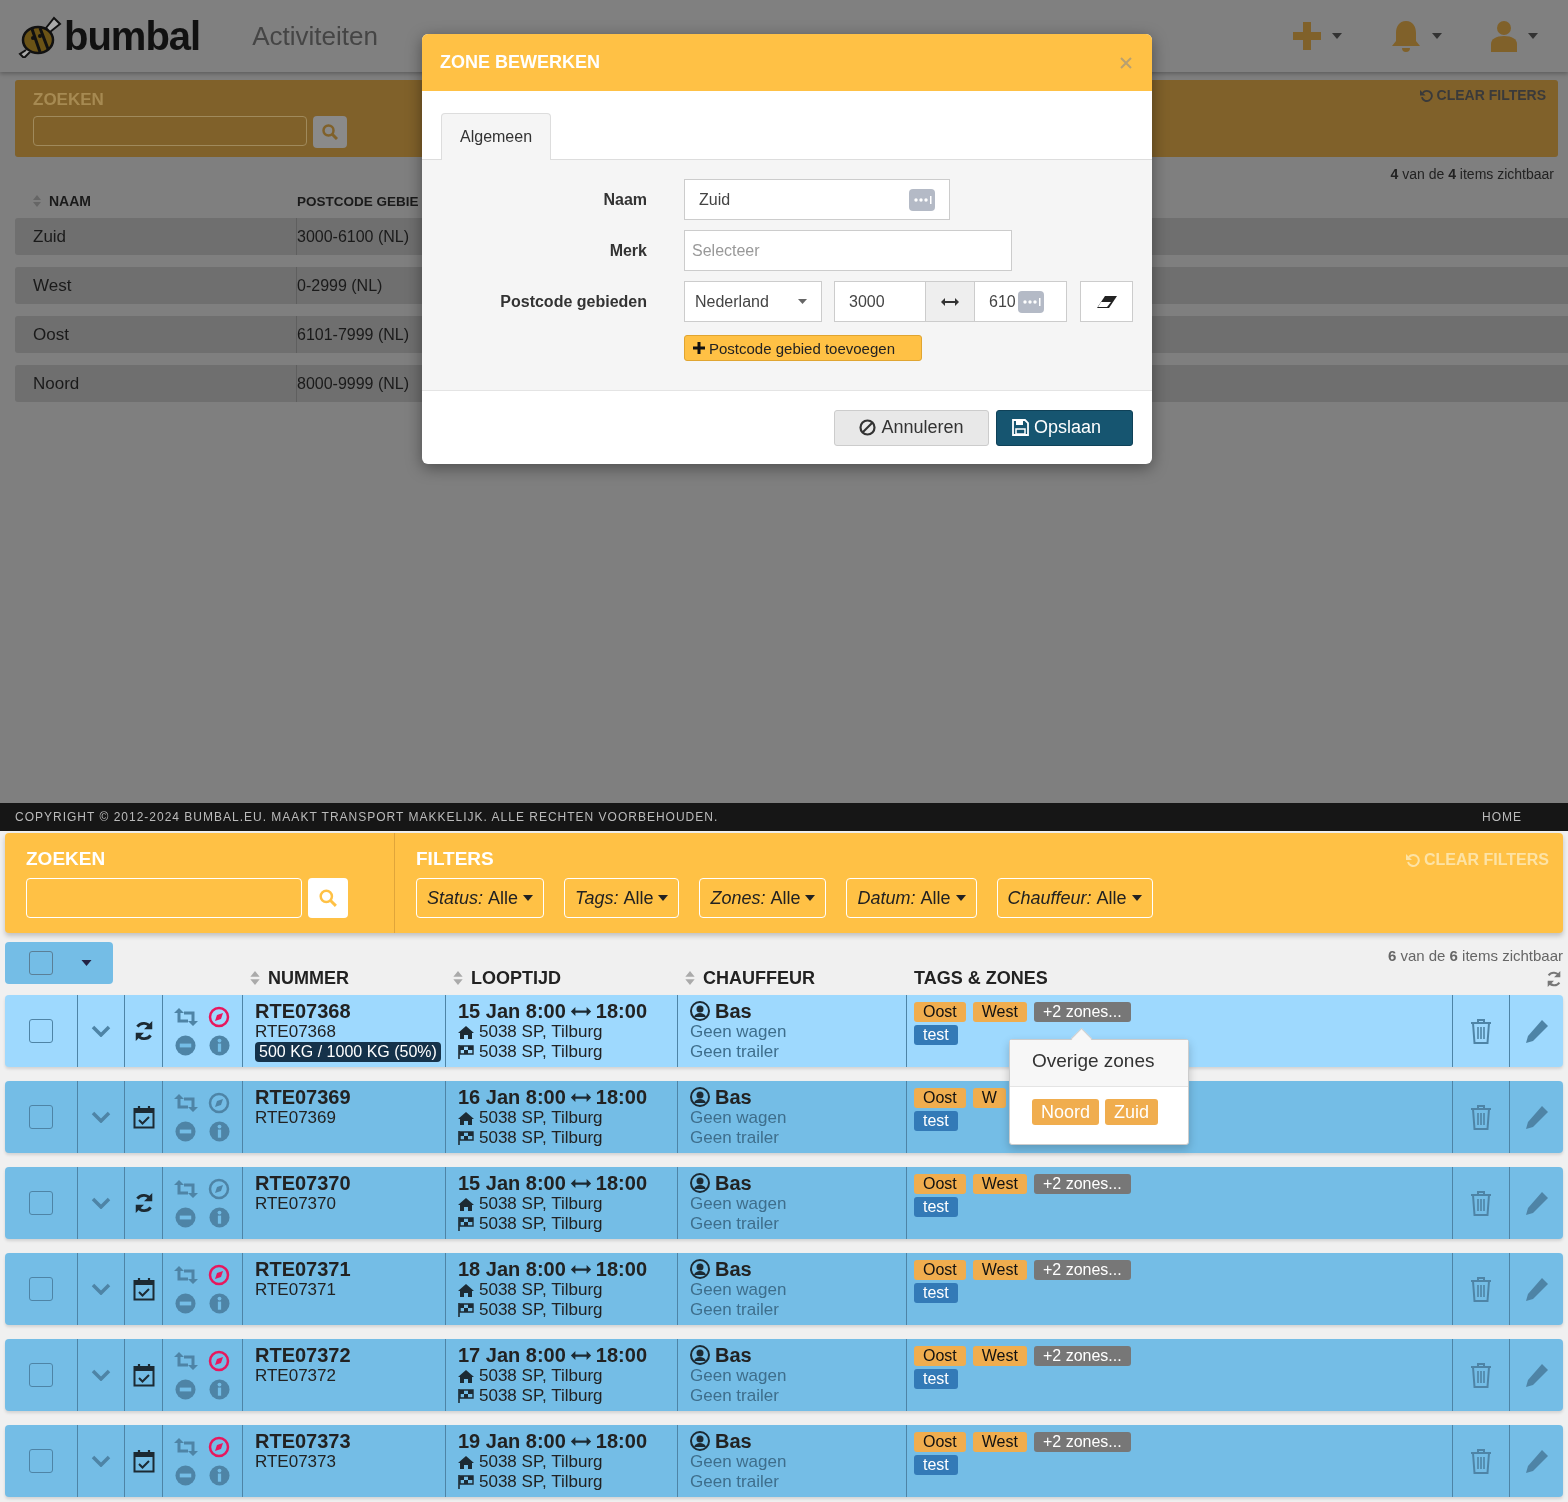 The image size is (1568, 1502). I want to click on field-label: Postcode gebieden, so click(573, 301).